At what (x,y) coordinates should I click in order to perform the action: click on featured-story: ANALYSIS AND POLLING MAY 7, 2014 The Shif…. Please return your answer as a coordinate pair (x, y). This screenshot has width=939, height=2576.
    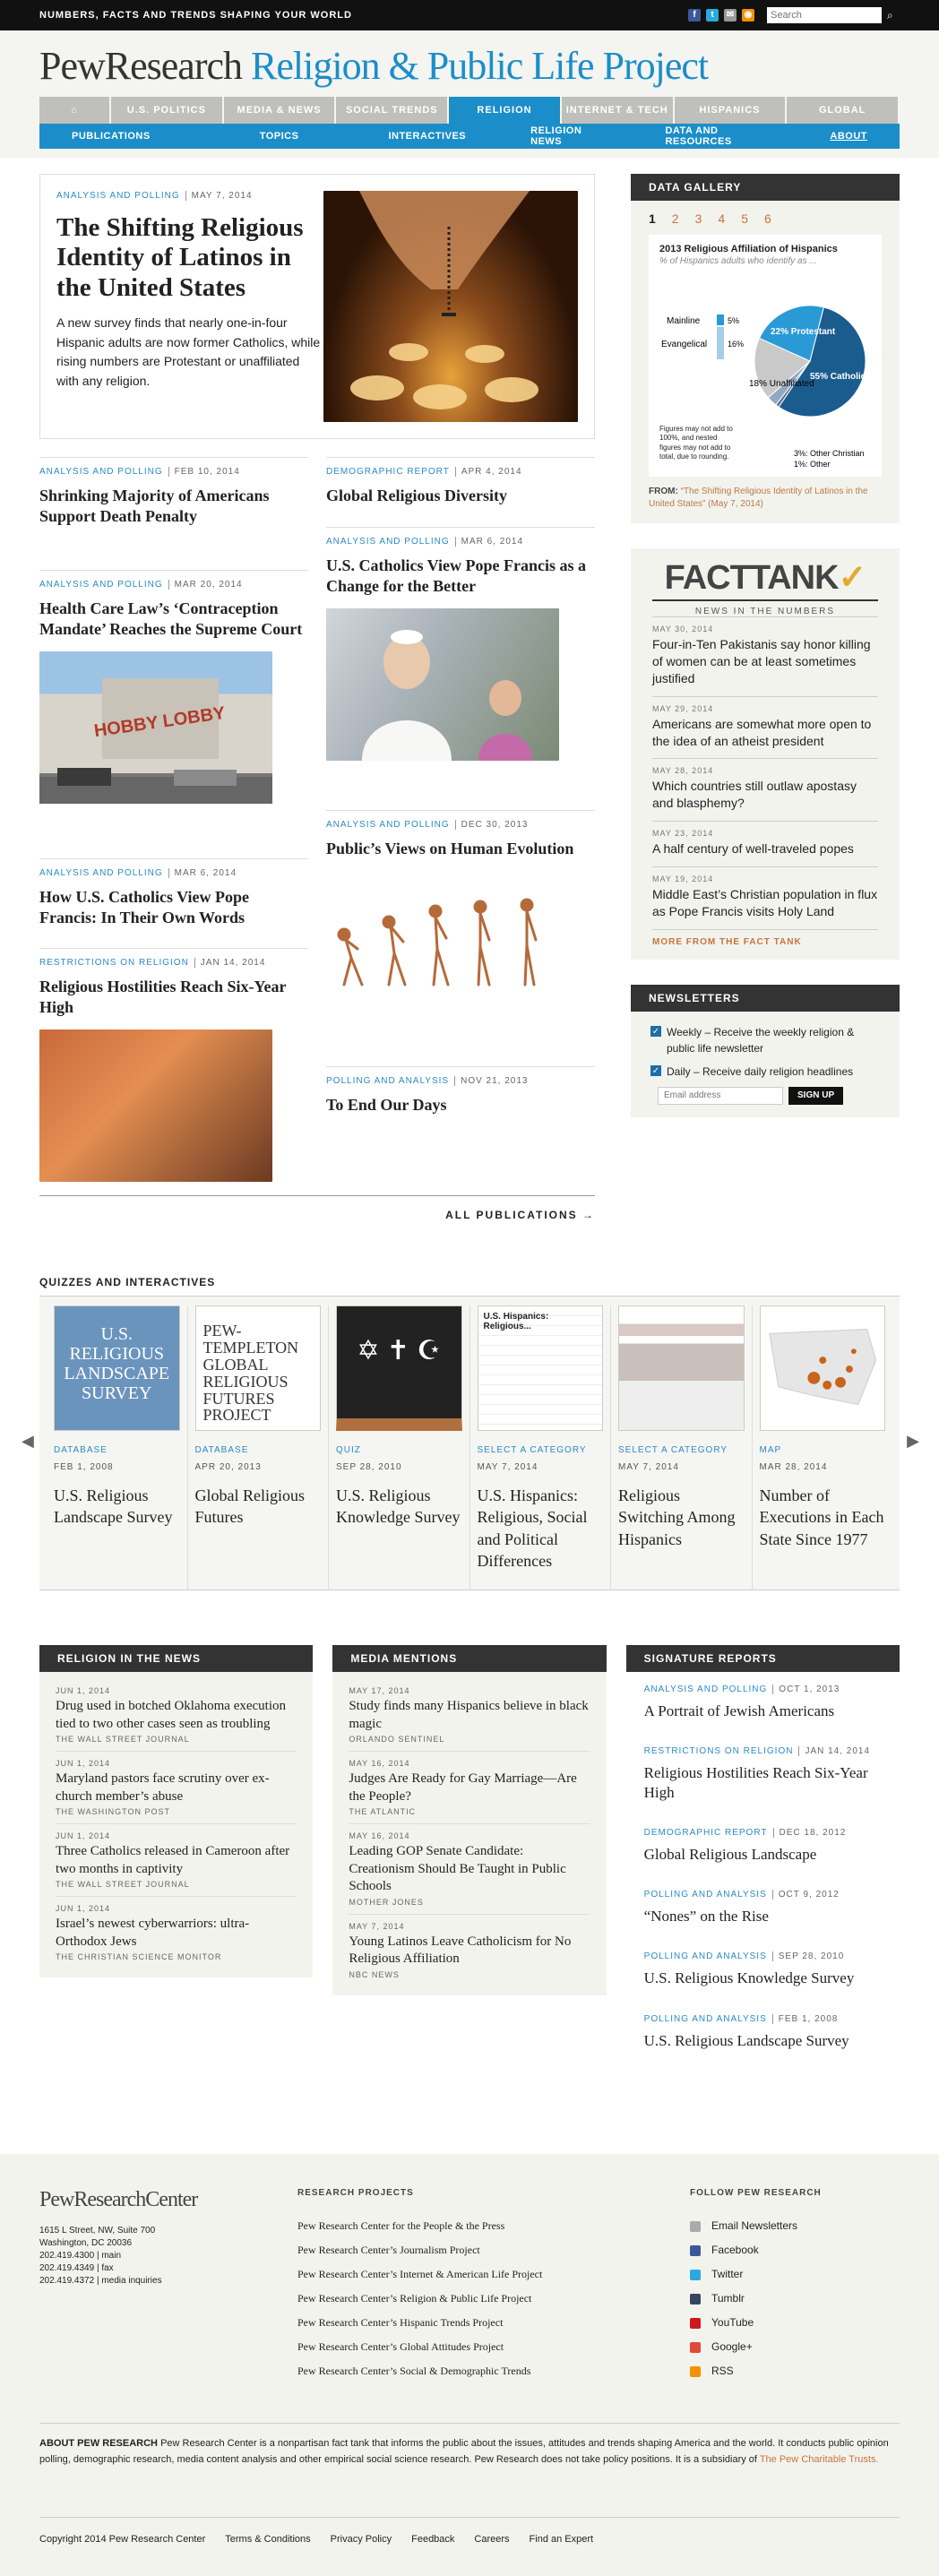
    Looking at the image, I should click on (317, 307).